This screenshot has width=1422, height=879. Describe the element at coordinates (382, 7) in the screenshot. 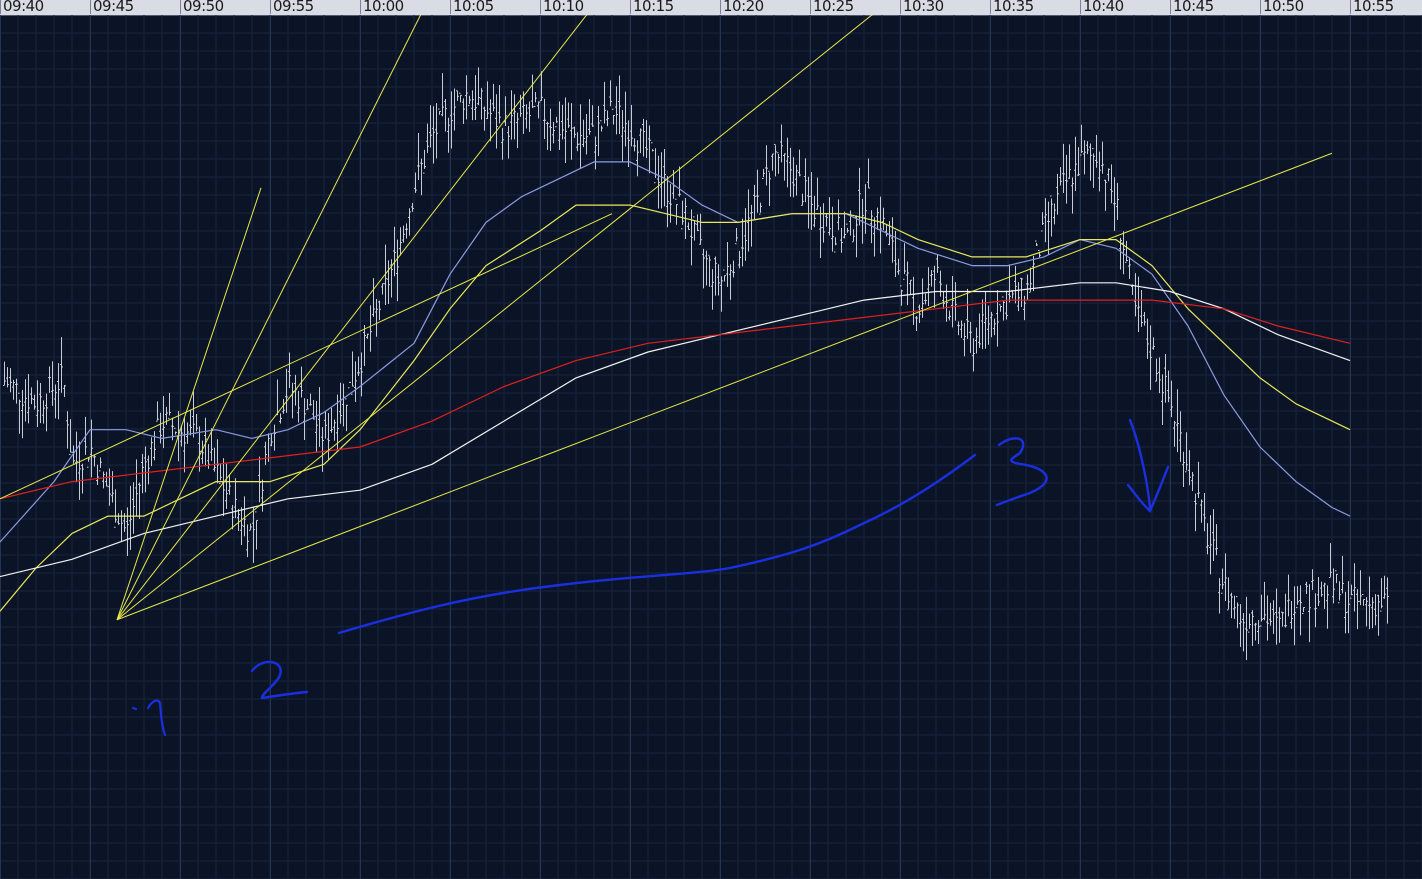

I see `time-tick-label: 10:00` at that location.